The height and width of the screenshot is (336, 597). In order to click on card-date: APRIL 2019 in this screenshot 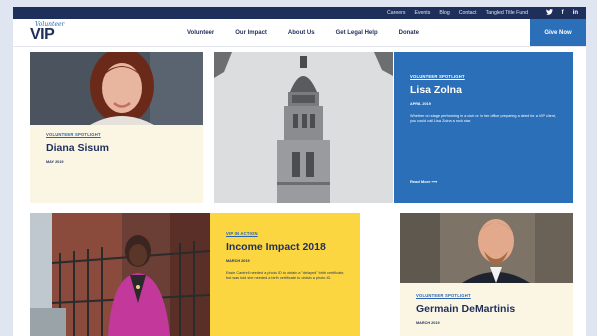, I will do `click(420, 103)`.